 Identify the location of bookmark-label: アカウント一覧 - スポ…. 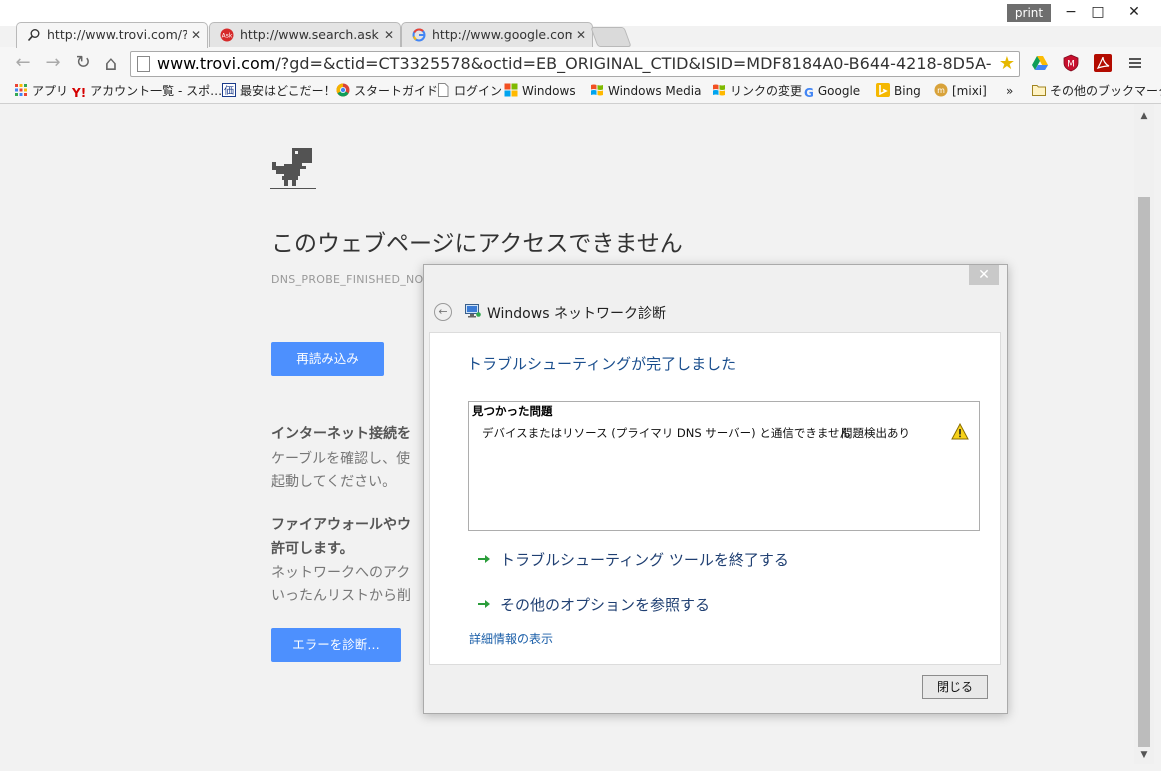
(156, 91).